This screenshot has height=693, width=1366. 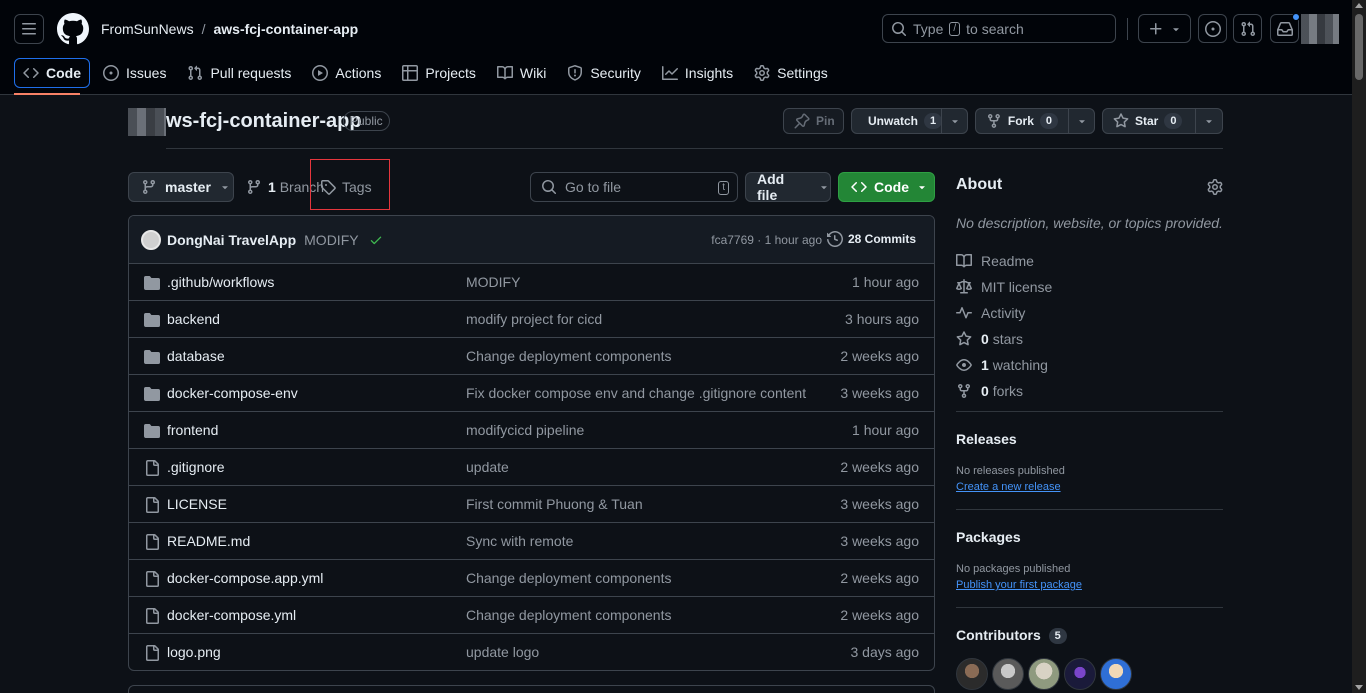 What do you see at coordinates (264, 121) in the screenshot?
I see `repo-title: ws-fcj-container-app` at bounding box center [264, 121].